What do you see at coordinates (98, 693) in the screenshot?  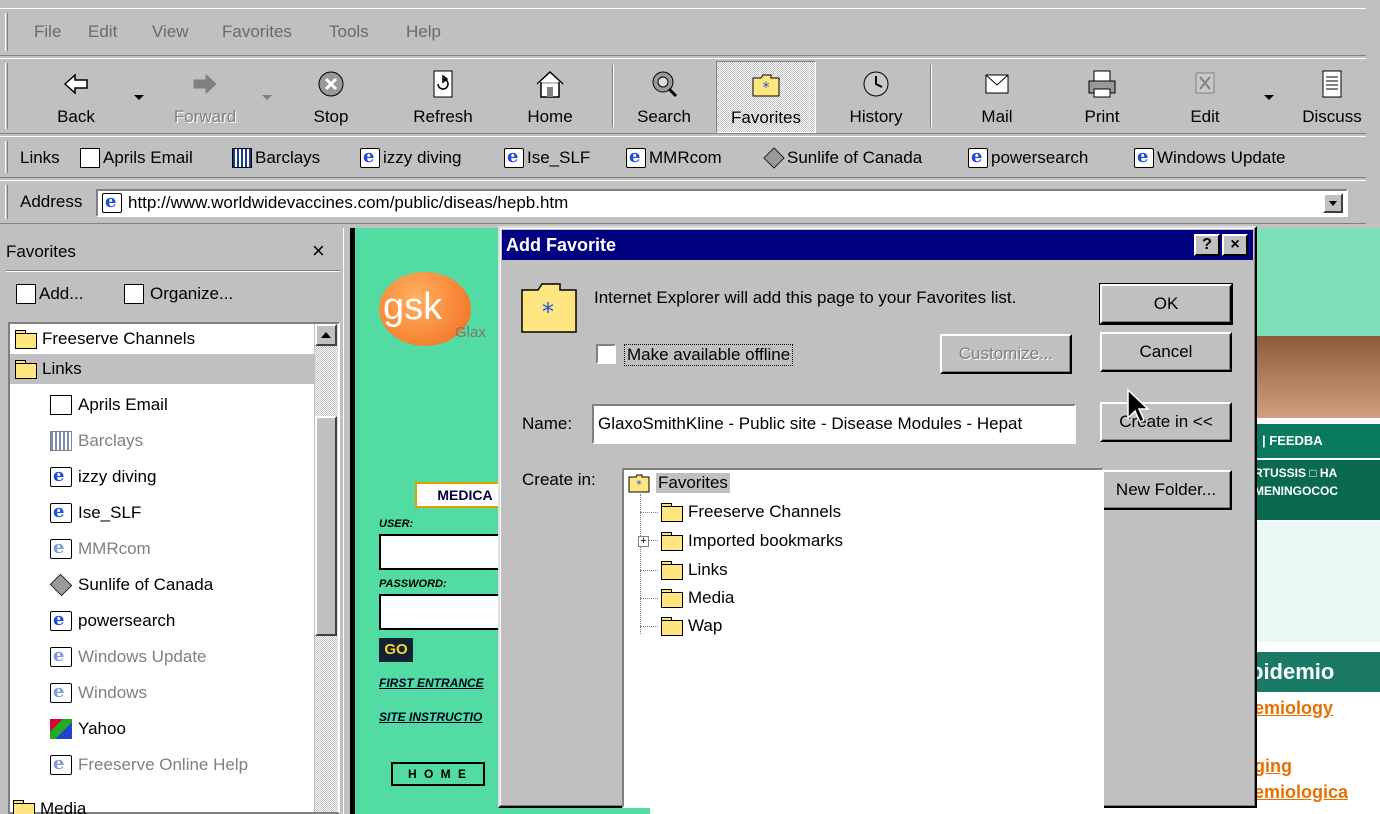 I see `fav-item-windows: Windows` at bounding box center [98, 693].